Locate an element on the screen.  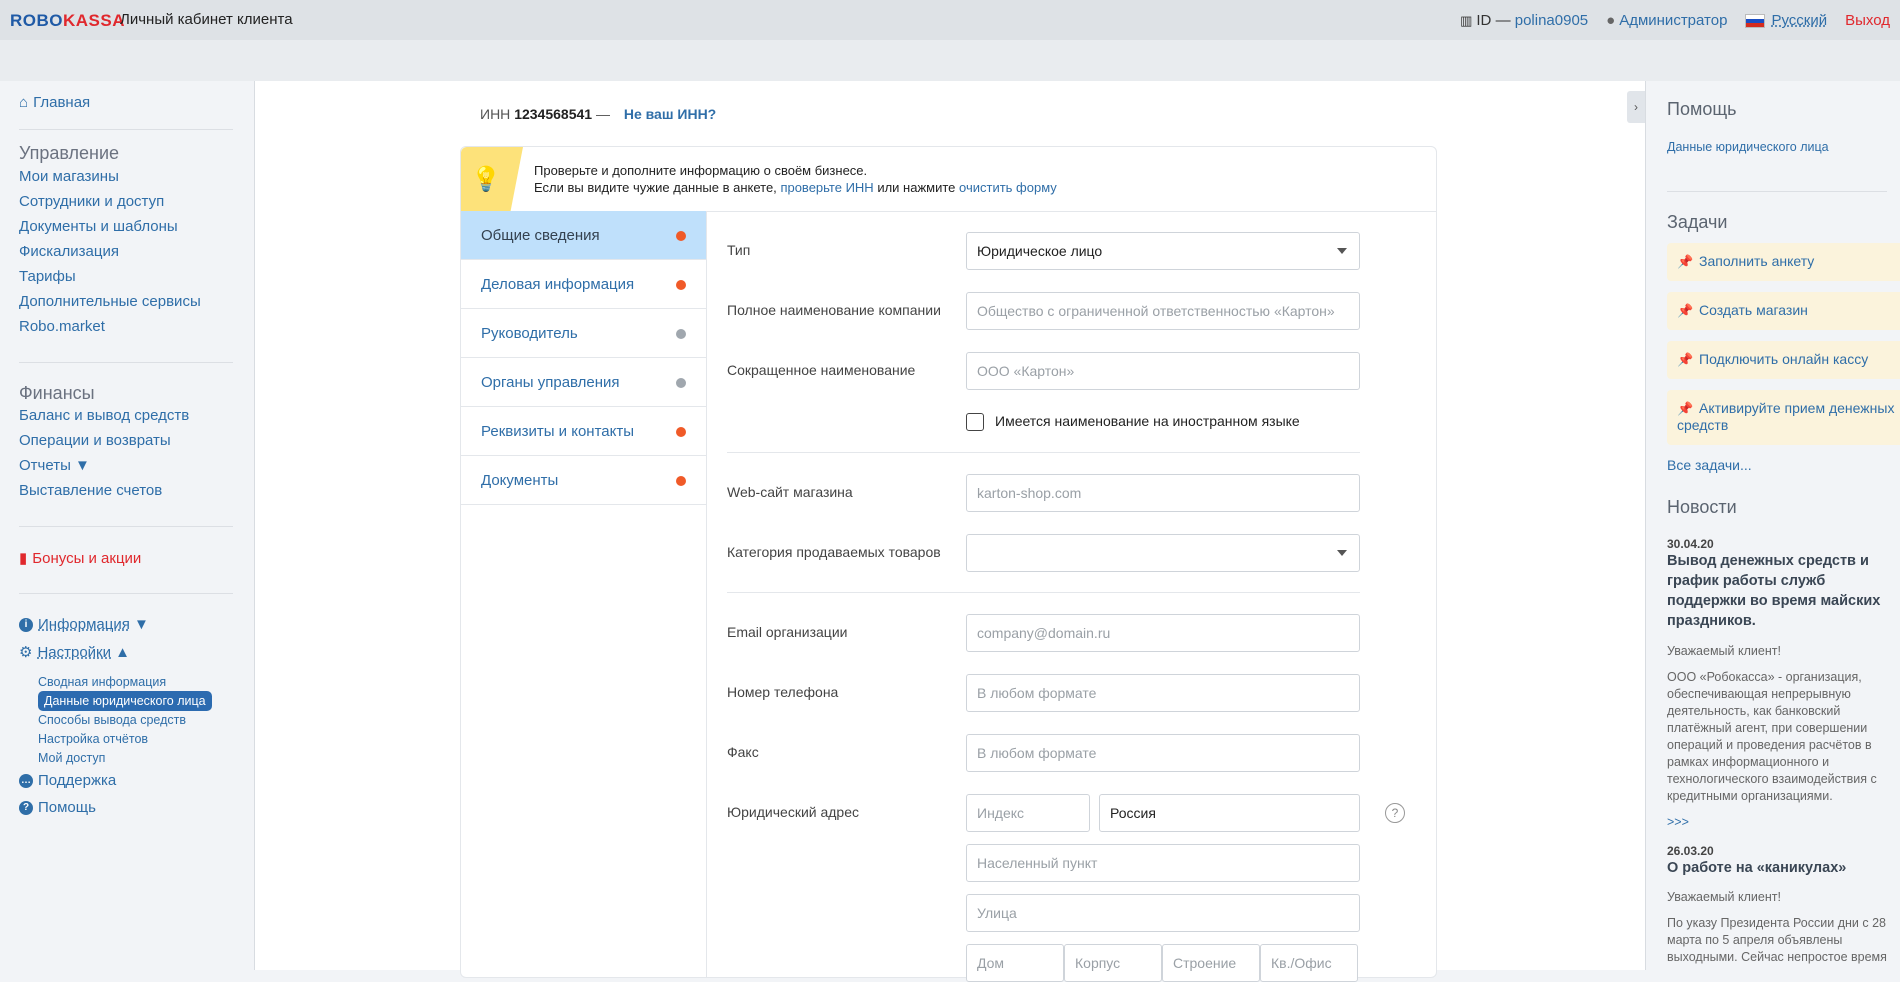
sidebar-item-bonus: ▮ Бонусы и акции is located at coordinates (80, 558).